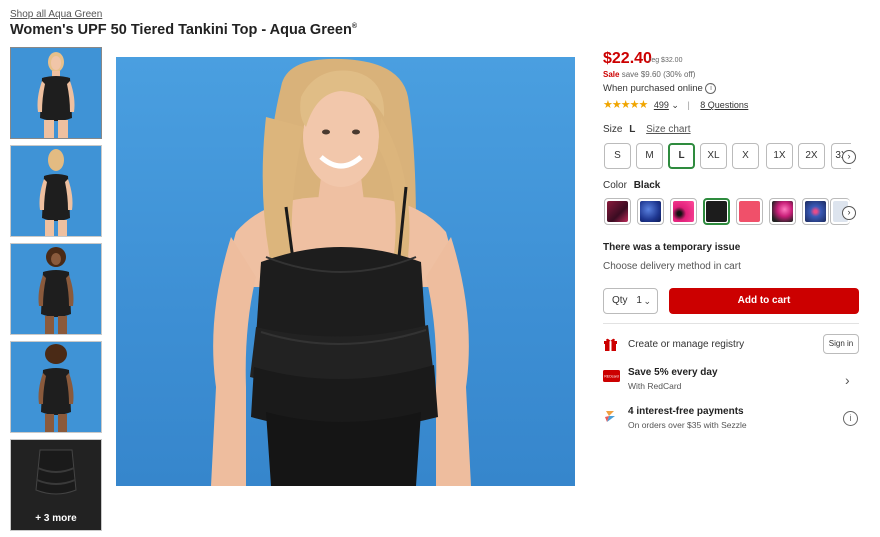  What do you see at coordinates (811, 156) in the screenshot?
I see `size-option-2x: 2X` at bounding box center [811, 156].